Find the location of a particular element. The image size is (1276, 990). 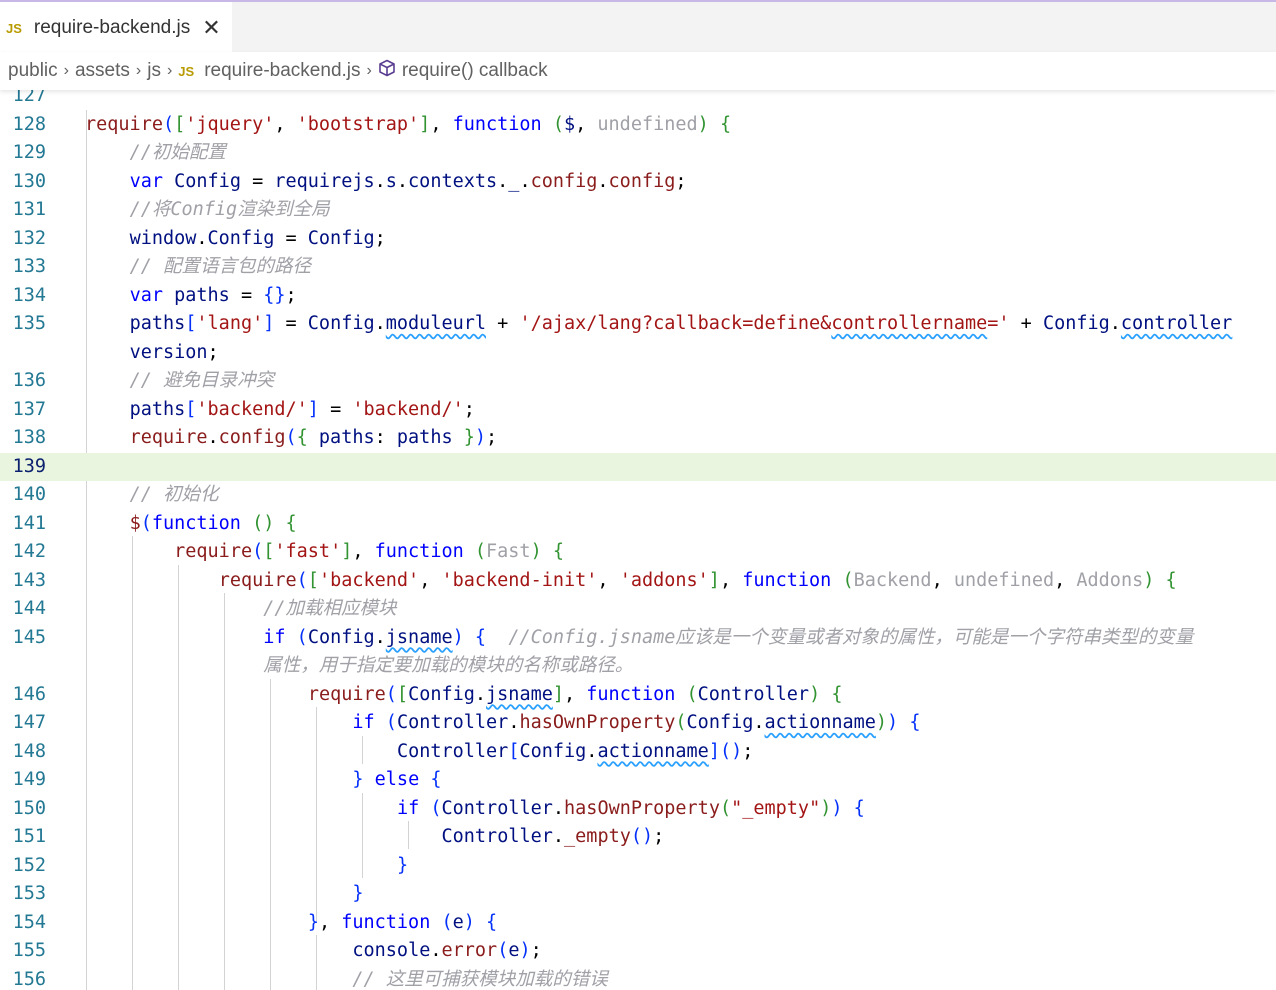

line-number: 137 is located at coordinates (29, 409).